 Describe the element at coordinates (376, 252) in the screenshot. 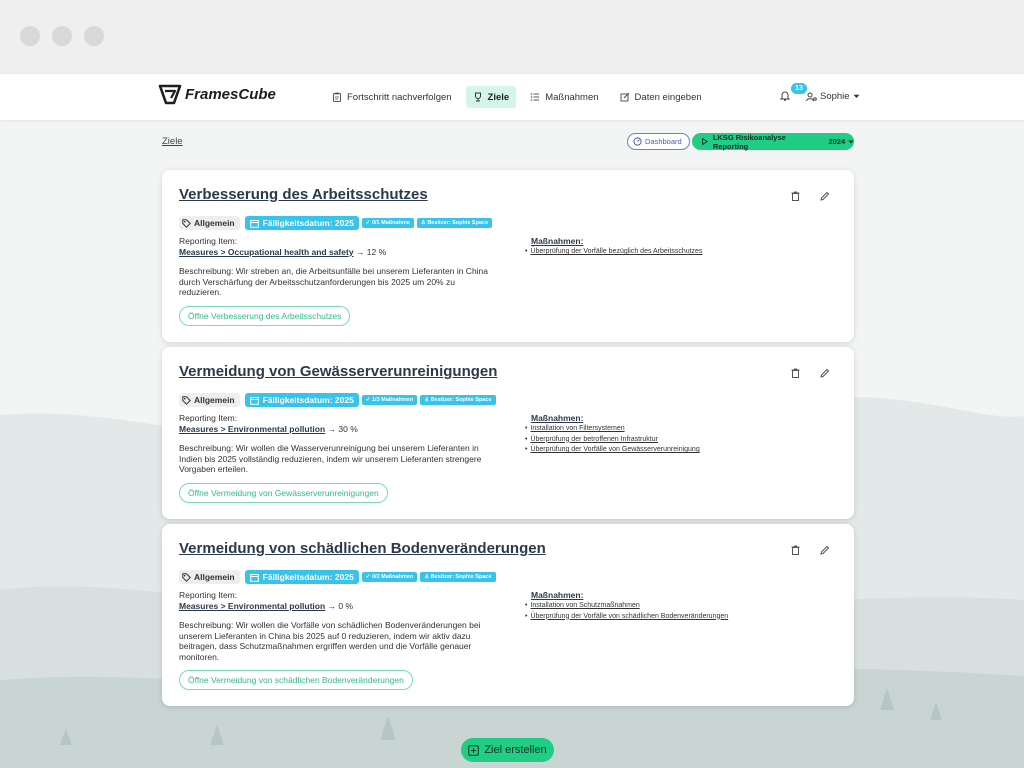

I see `reporting-item-percent: 12 %` at that location.